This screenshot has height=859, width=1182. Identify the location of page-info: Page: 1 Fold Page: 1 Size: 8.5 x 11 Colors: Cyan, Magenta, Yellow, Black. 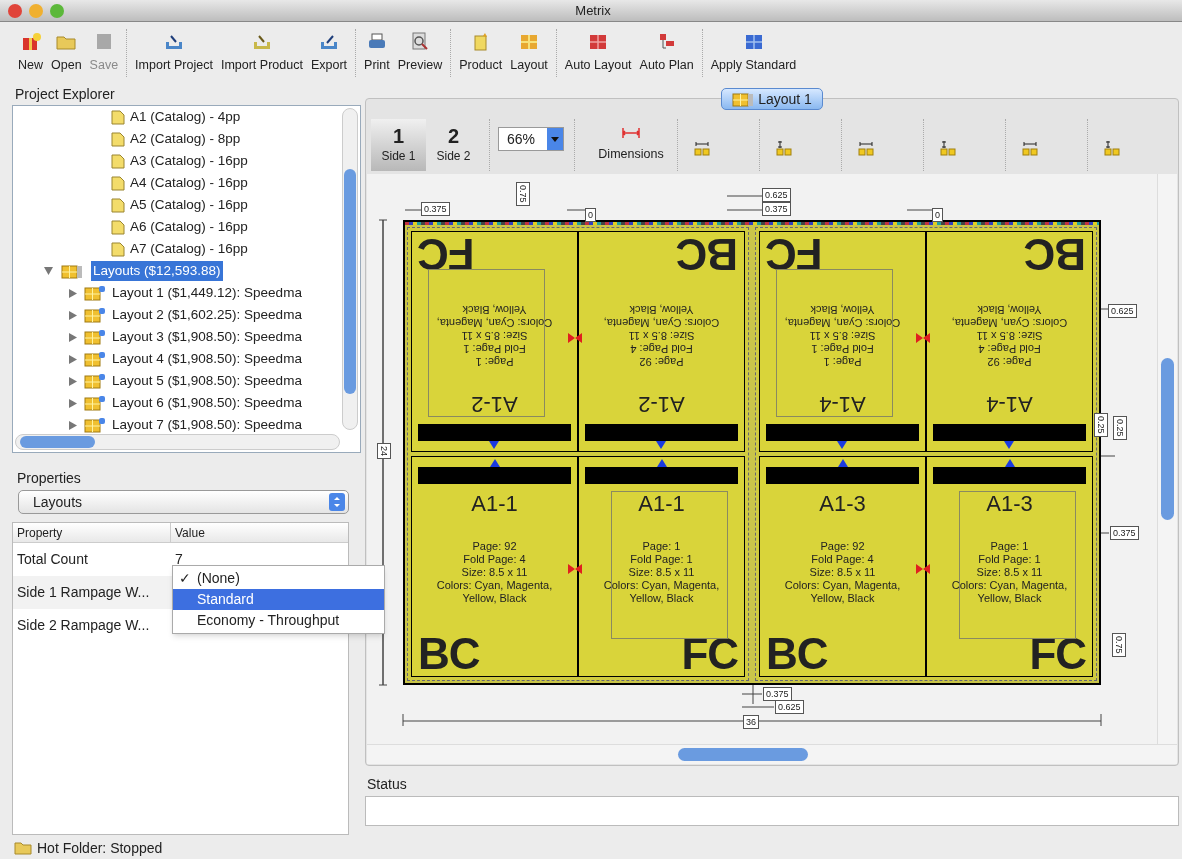
(494, 336).